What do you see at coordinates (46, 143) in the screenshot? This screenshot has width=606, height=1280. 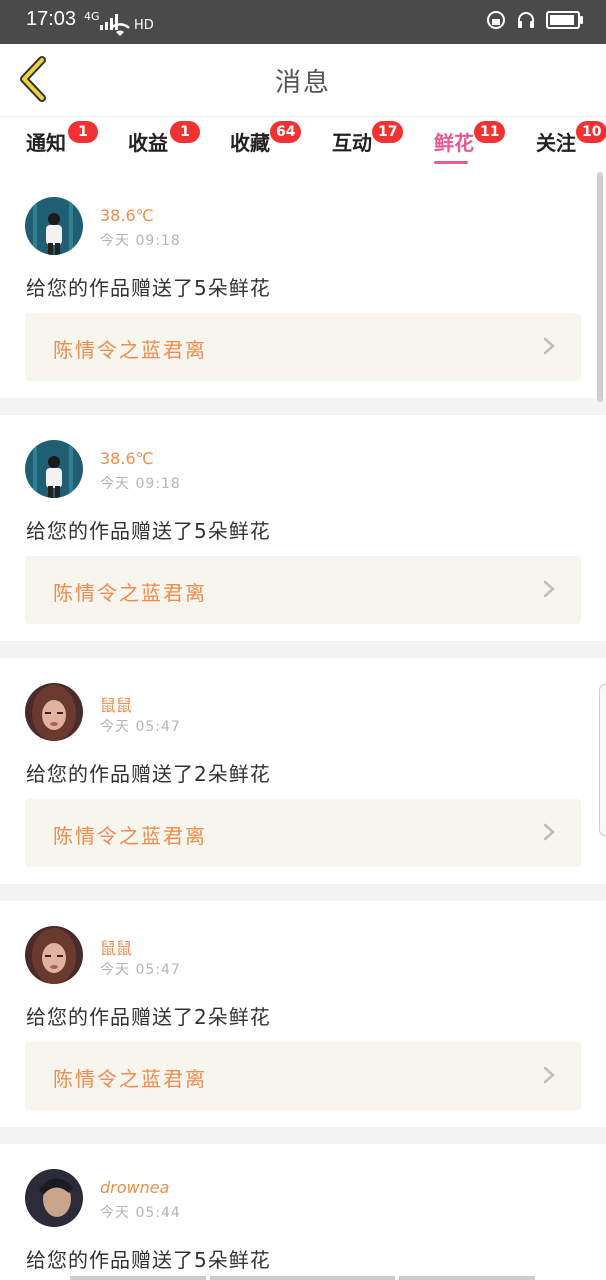 I see `tab-label: 通知` at bounding box center [46, 143].